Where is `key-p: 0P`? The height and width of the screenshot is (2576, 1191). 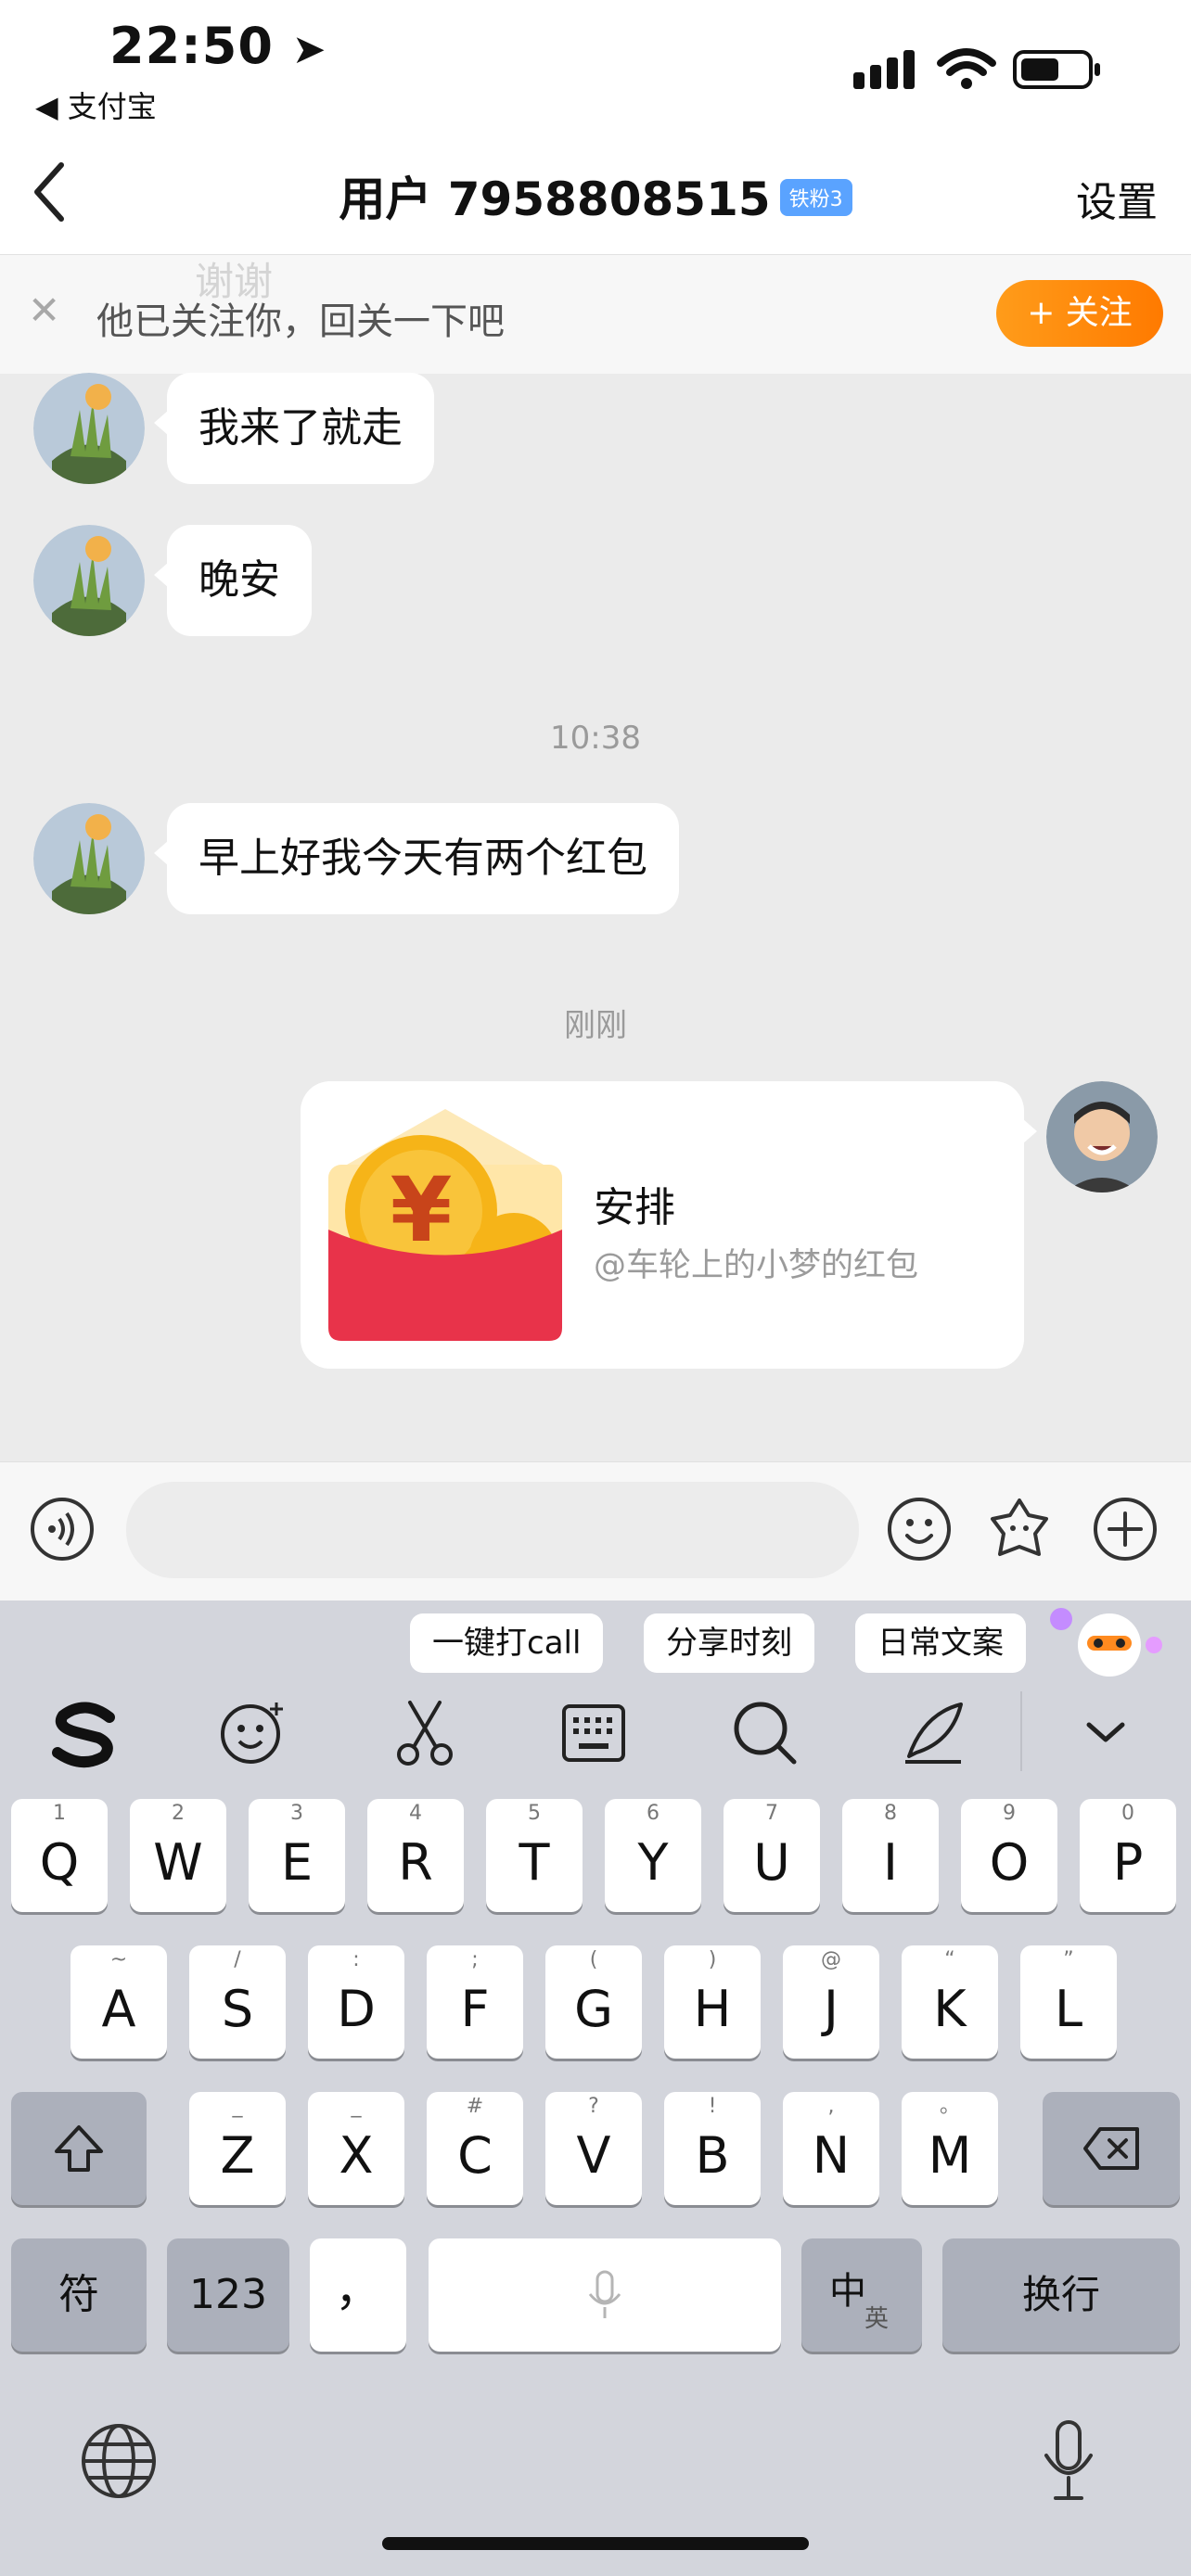
key-p: 0P is located at coordinates (1128, 1855).